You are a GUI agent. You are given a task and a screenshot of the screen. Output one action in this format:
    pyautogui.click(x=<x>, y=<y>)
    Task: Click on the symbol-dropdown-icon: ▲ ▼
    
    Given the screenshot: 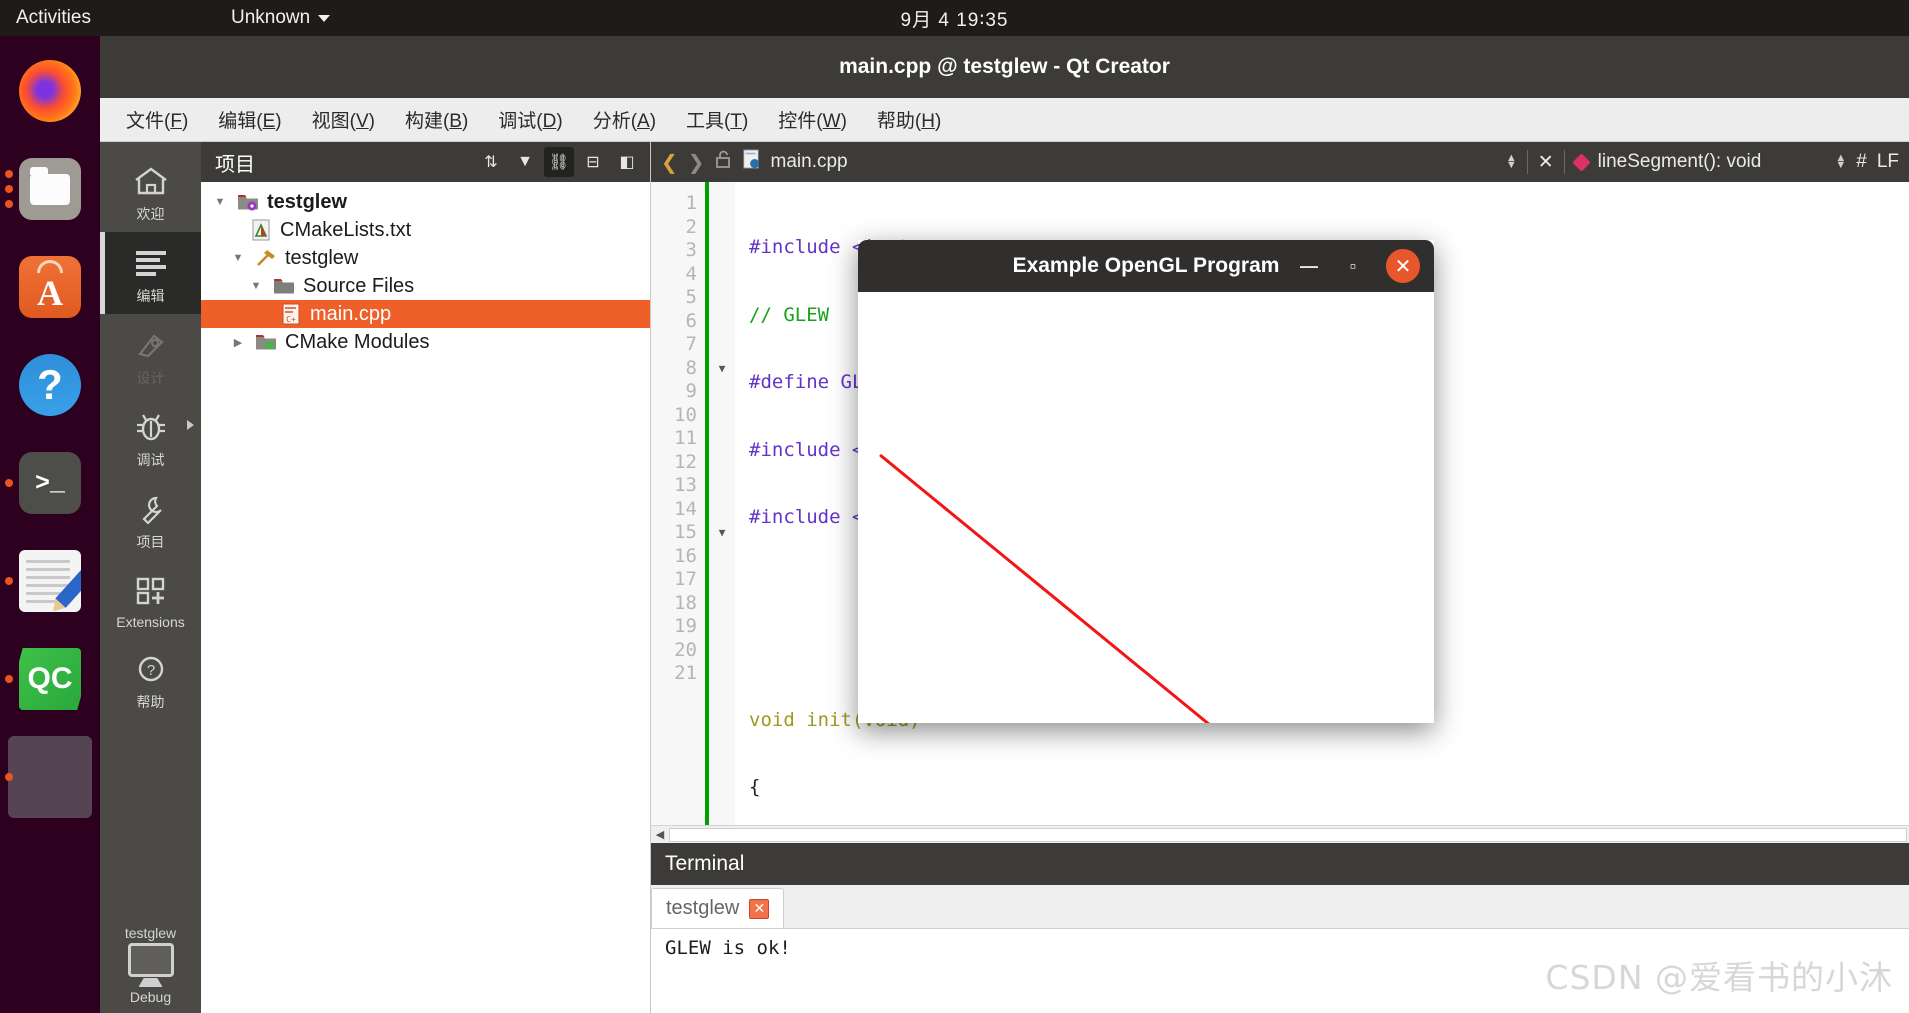 What is the action you would take?
    pyautogui.click(x=1840, y=162)
    